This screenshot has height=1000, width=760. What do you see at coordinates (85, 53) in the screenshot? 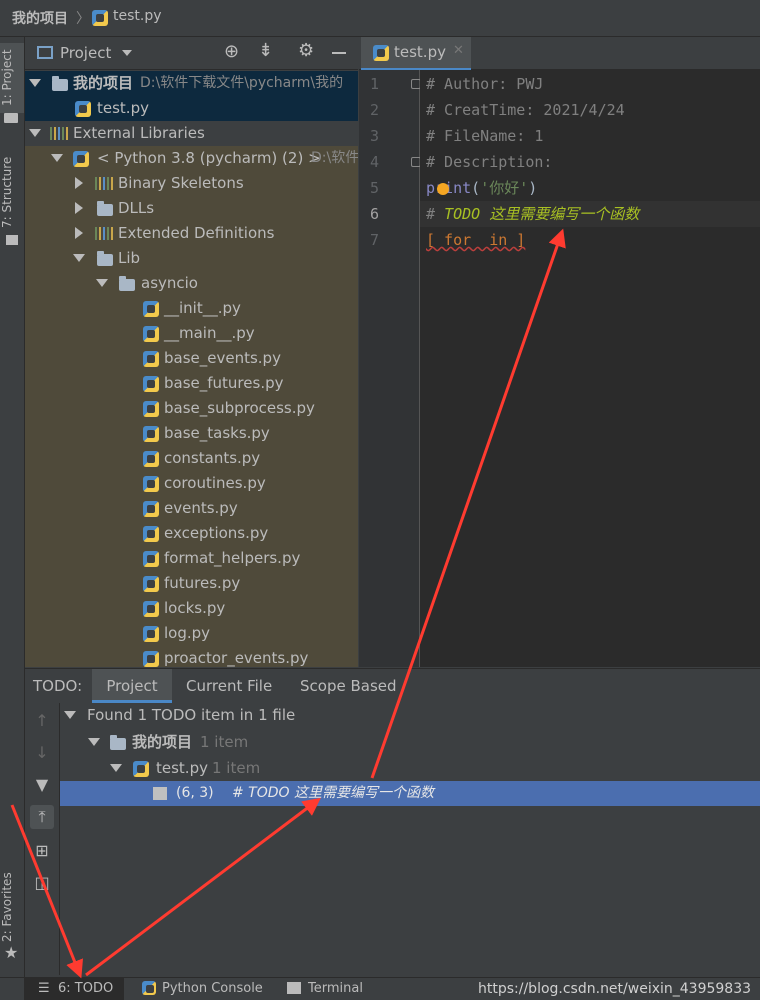
I see `project-view-title: Project` at bounding box center [85, 53].